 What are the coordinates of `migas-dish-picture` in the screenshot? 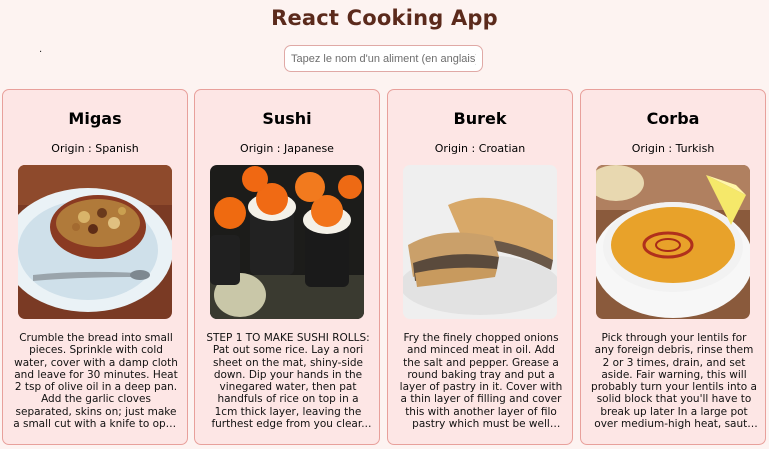 It's located at (95, 242).